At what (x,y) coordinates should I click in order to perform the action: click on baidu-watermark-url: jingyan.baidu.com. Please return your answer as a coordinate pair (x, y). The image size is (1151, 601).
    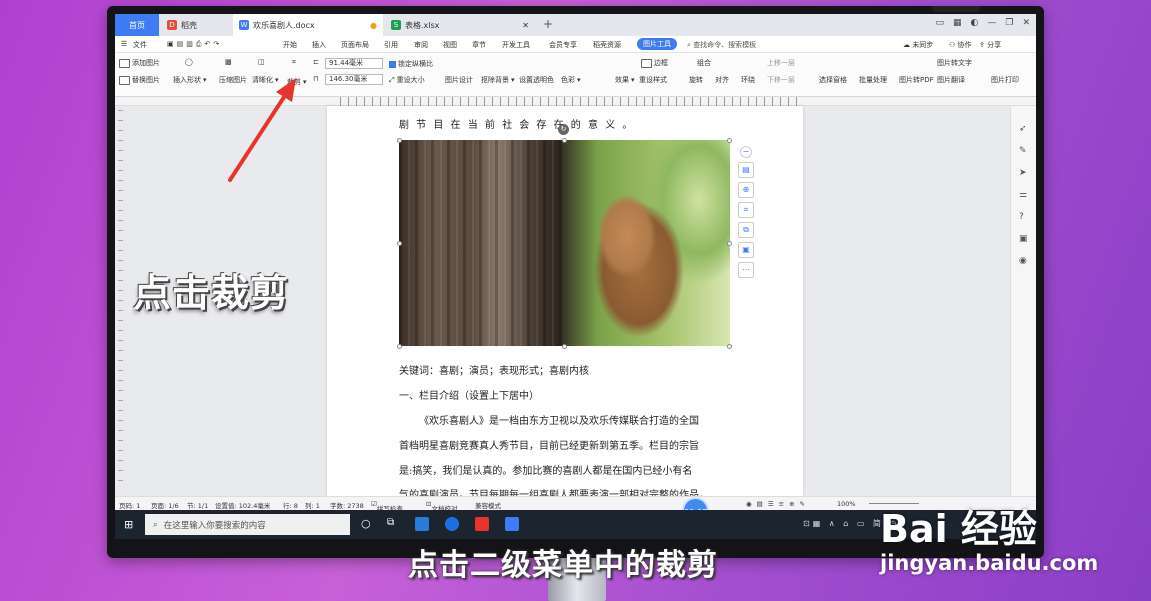
    Looking at the image, I should click on (989, 563).